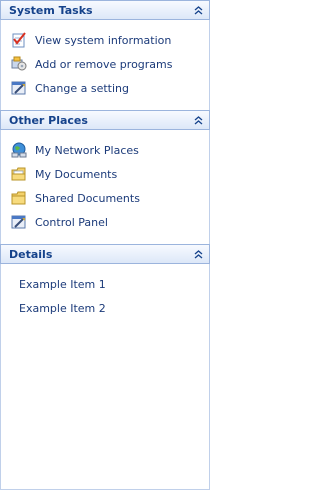 The width and height of the screenshot is (320, 490). I want to click on place-control-panel: Control Panel, so click(106, 223).